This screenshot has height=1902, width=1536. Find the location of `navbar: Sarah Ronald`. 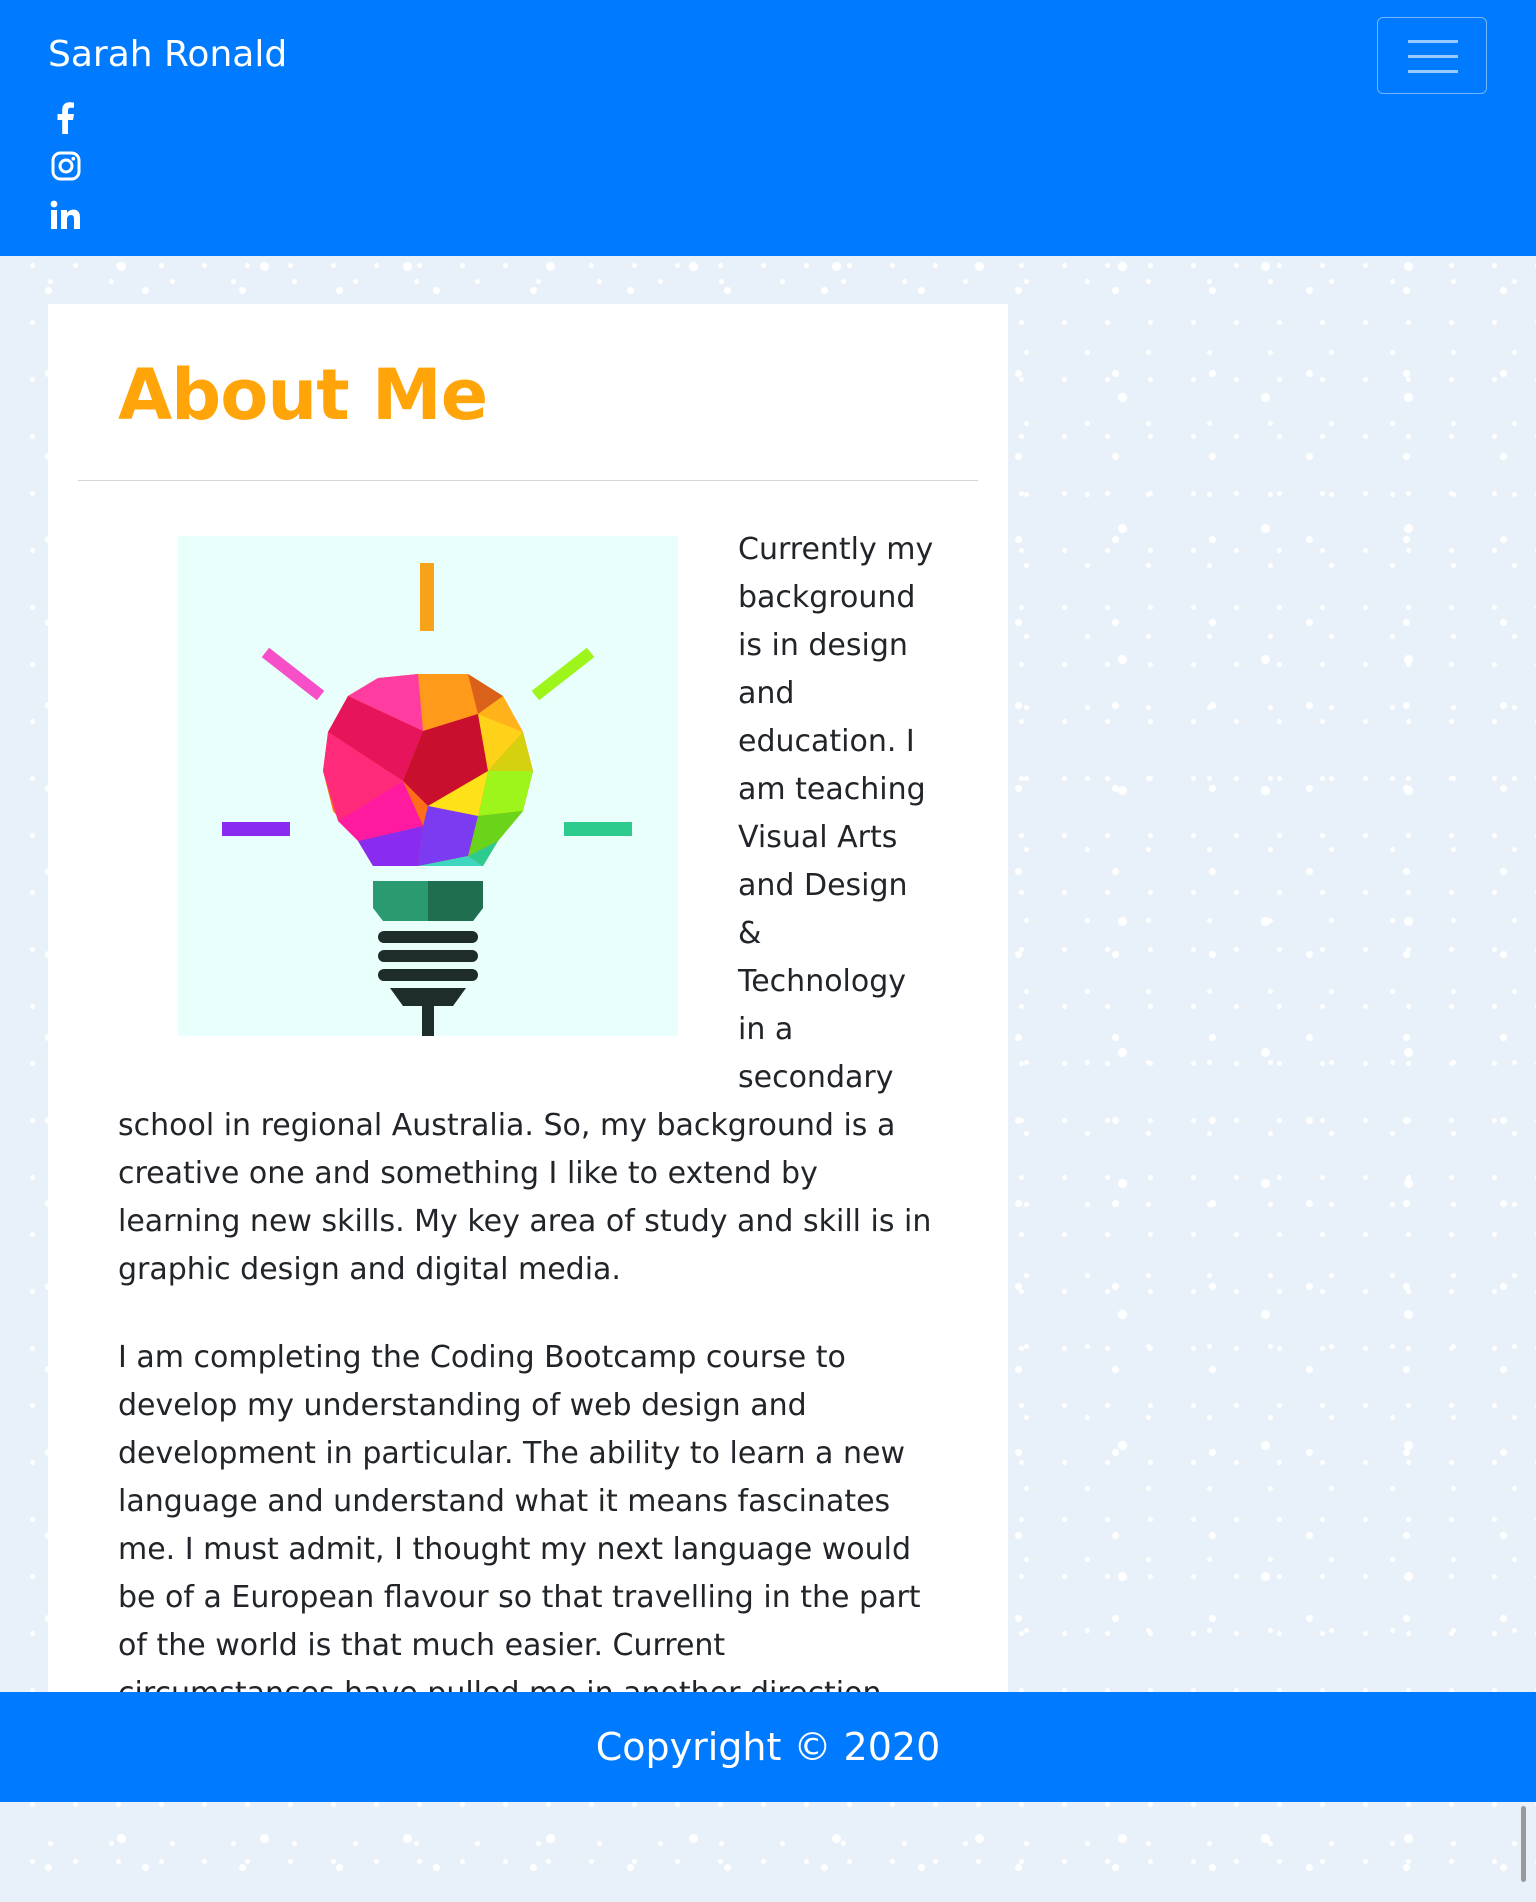

navbar: Sarah Ronald is located at coordinates (768, 128).